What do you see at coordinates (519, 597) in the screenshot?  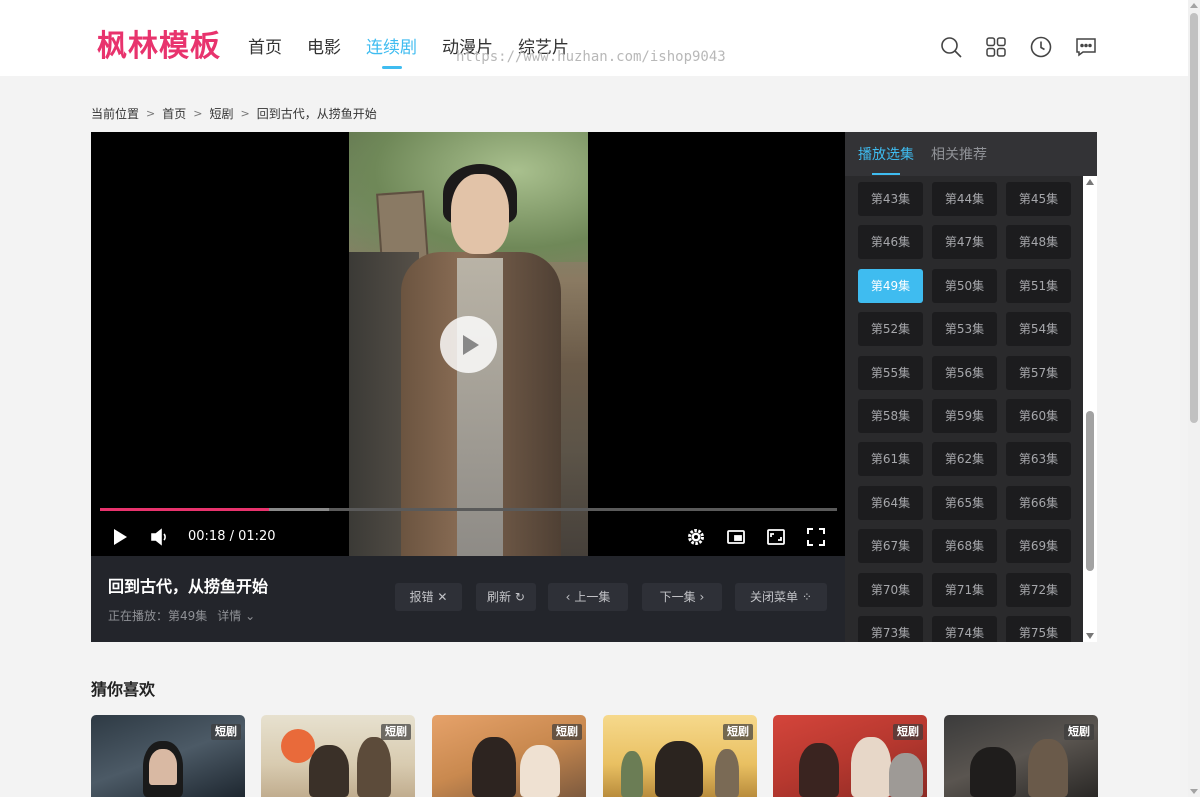 I see `refresh-icon: ↻` at bounding box center [519, 597].